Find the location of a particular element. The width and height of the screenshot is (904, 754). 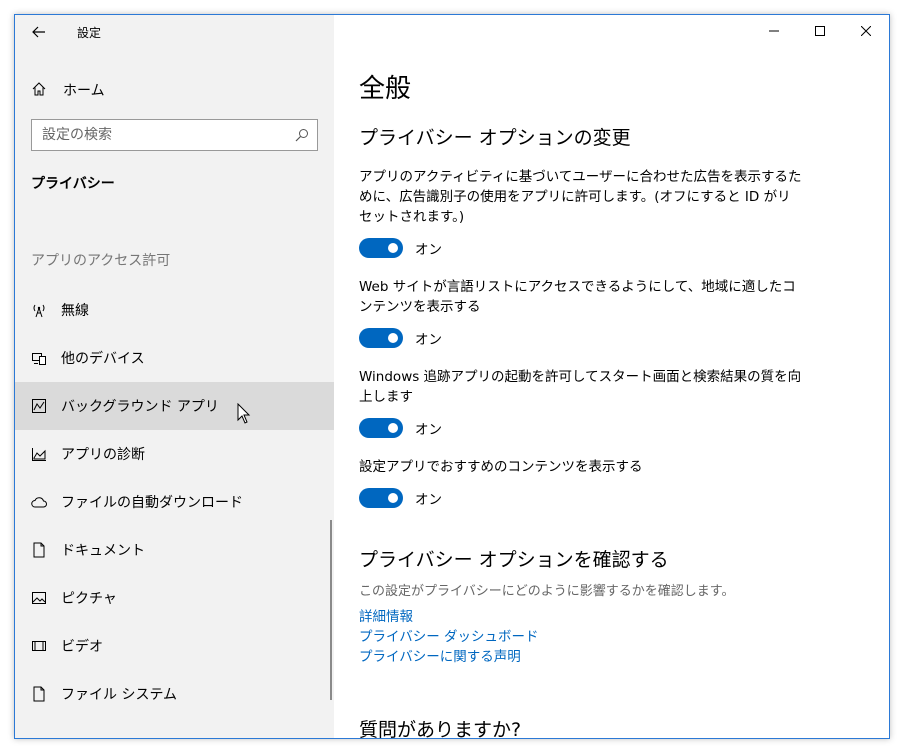

sidebar-scrollbar is located at coordinates (331, 610).